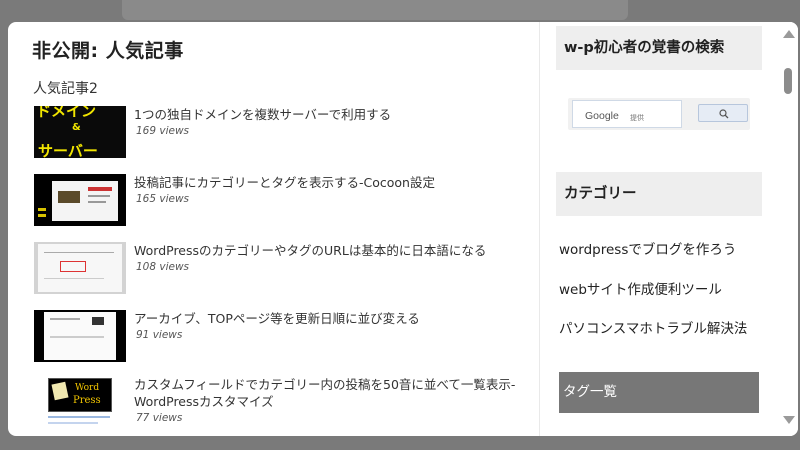 This screenshot has height=450, width=800. What do you see at coordinates (375, 10) in the screenshot?
I see `address-bar` at bounding box center [375, 10].